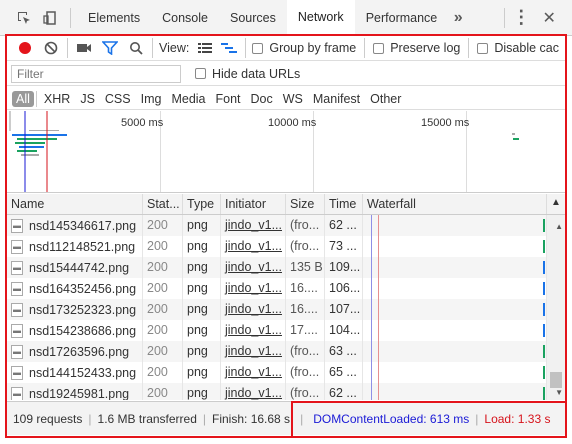 The height and width of the screenshot is (444, 572). Describe the element at coordinates (253, 204) in the screenshot. I see `column-initiator: Initiator` at that location.